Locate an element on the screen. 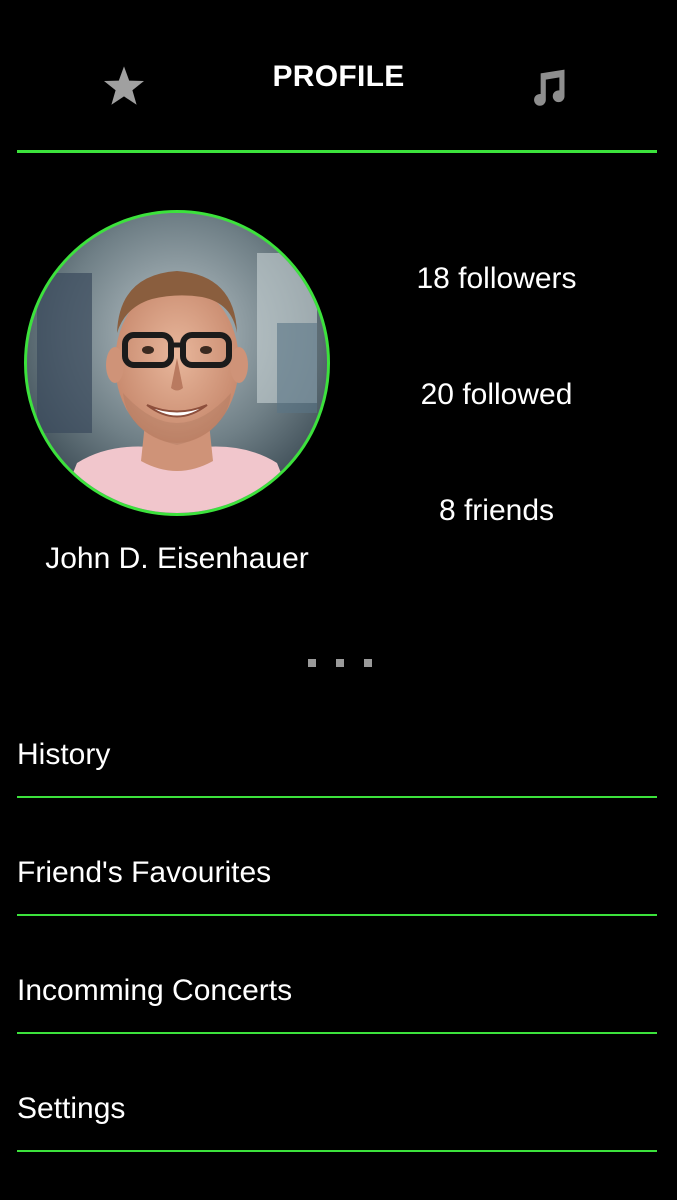 Image resolution: width=677 pixels, height=1200 pixels. menu-item-settings: Settings is located at coordinates (337, 1107).